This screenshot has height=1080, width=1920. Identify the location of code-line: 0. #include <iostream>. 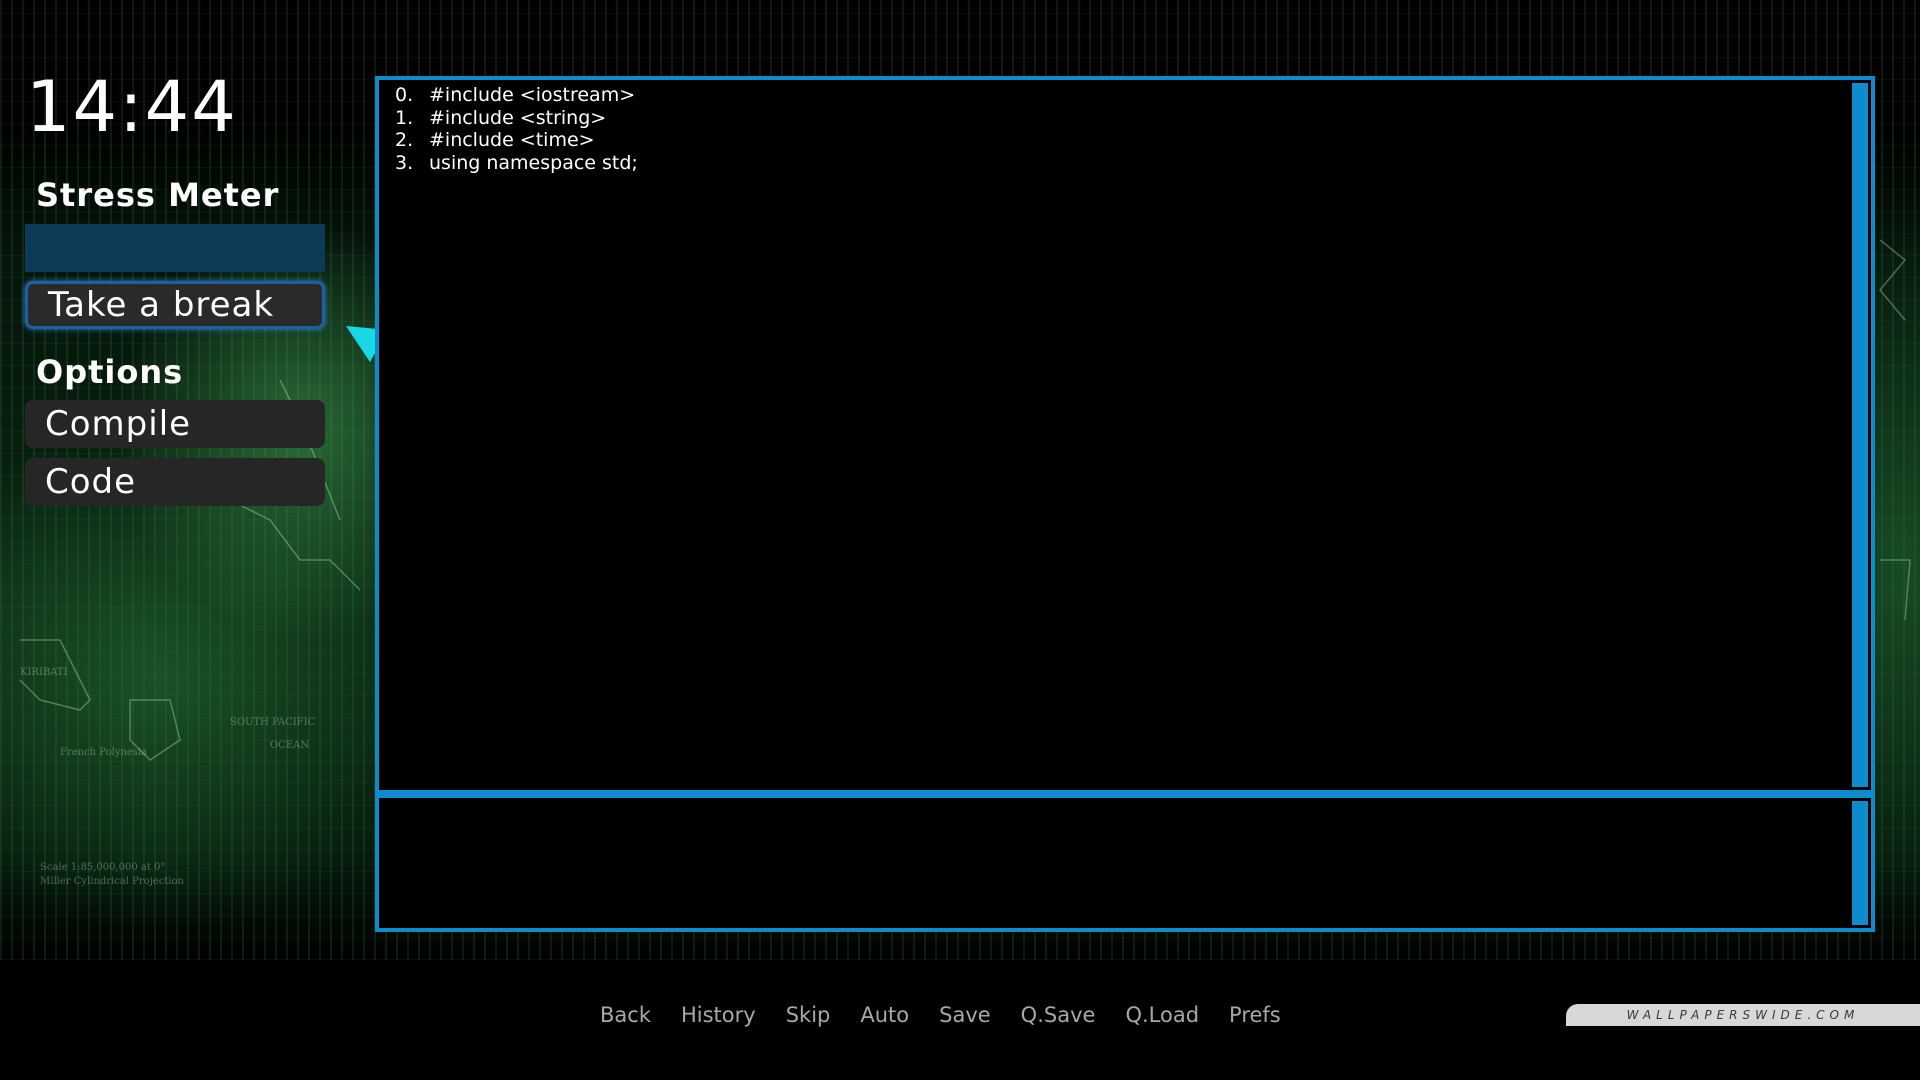
(516, 95).